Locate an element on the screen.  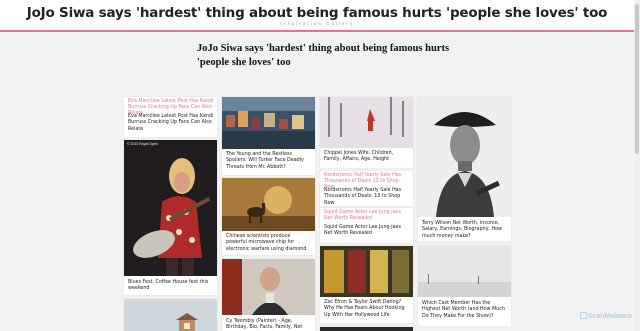
portrait-photo is located at coordinates (268, 287).